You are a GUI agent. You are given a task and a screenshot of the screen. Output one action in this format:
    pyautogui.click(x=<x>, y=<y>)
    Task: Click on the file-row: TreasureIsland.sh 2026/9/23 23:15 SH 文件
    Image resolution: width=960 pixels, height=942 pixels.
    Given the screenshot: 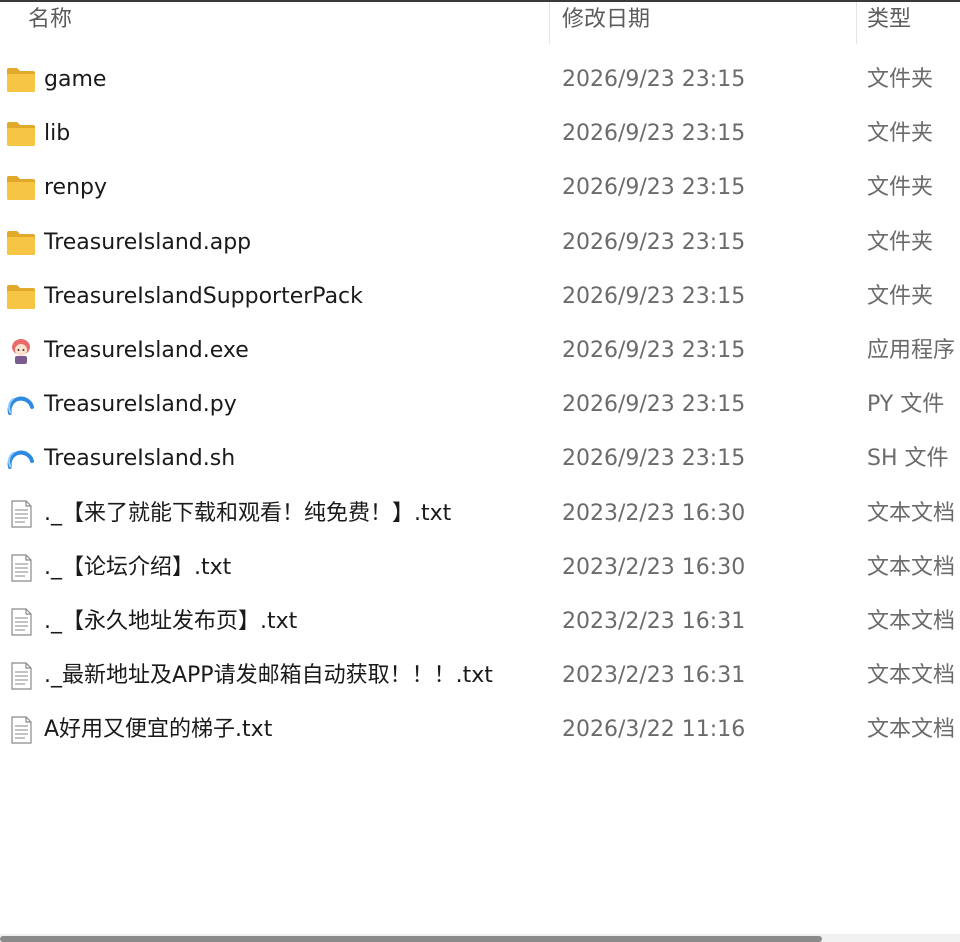 What is the action you would take?
    pyautogui.click(x=480, y=459)
    